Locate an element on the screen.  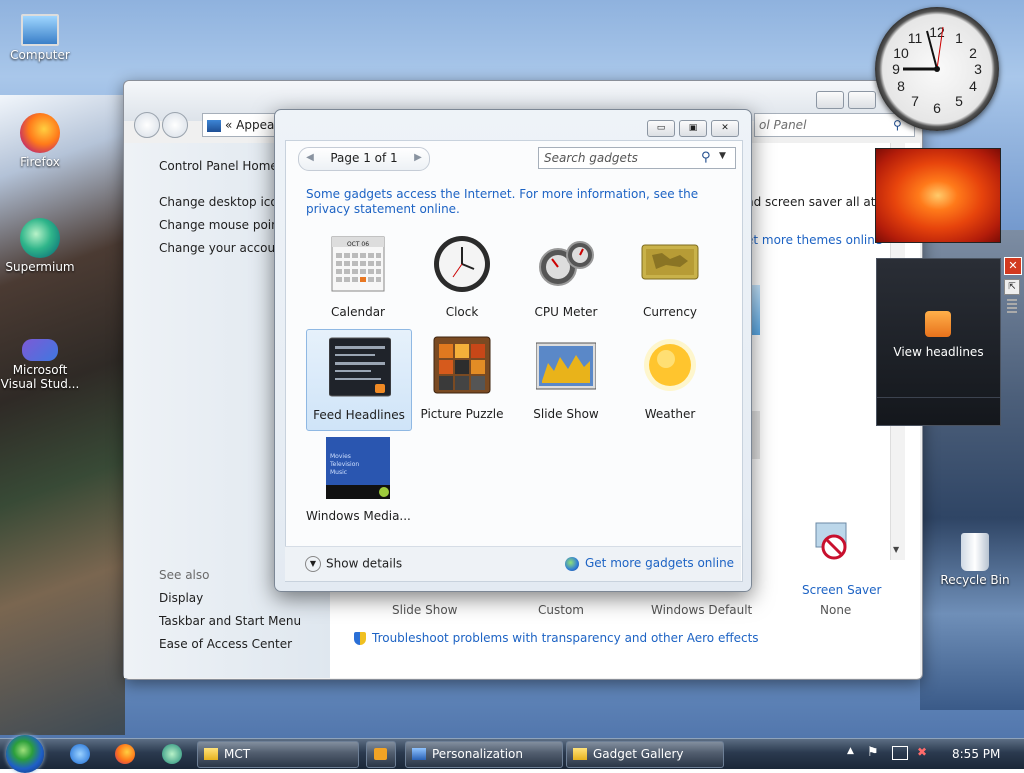
gadget-feed-headlines: Feed Headlines is located at coordinates (359, 380).